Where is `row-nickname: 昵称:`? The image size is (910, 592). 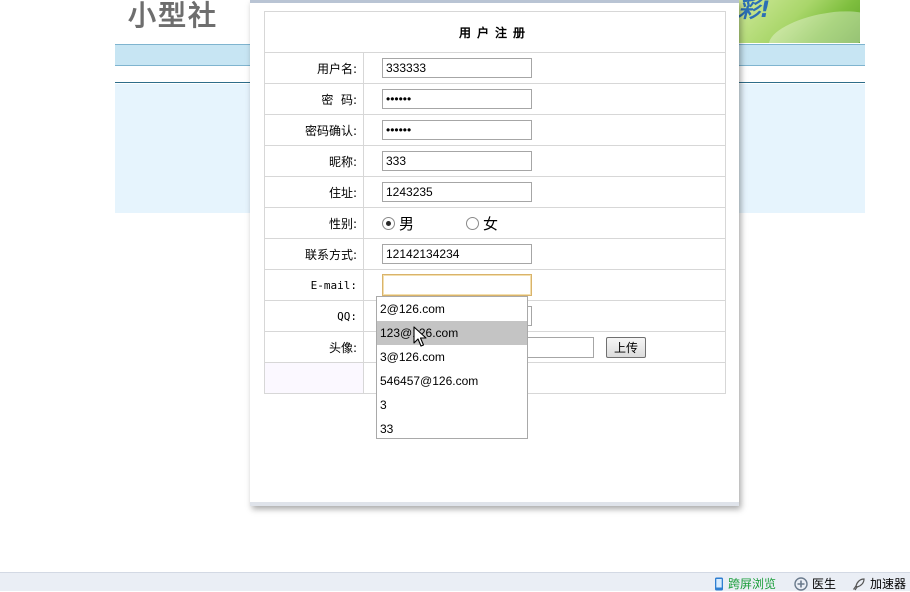 row-nickname: 昵称: is located at coordinates (495, 161).